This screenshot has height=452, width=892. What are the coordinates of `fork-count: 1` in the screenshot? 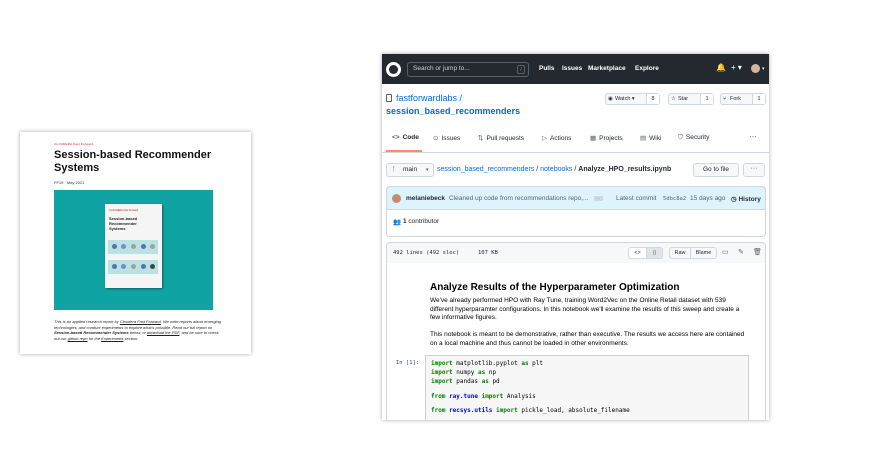 It's located at (758, 99).